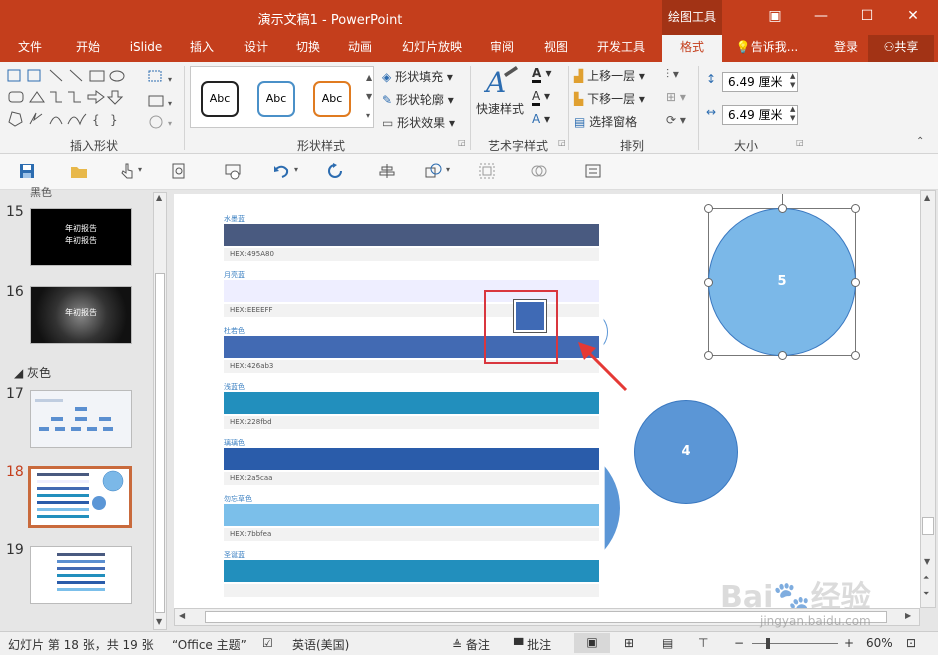 The height and width of the screenshot is (655, 938). I want to click on shapes-gallery: { }, so click(71, 99).